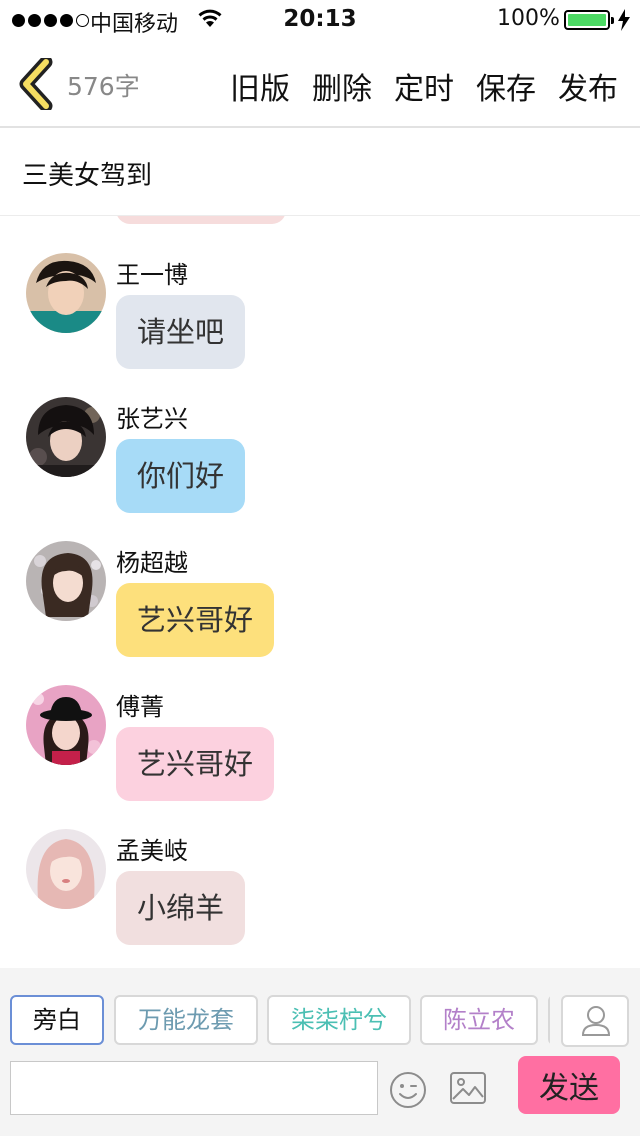 The image size is (640, 1136). Describe the element at coordinates (186, 1020) in the screenshot. I see `role-tab: 万能龙套` at that location.